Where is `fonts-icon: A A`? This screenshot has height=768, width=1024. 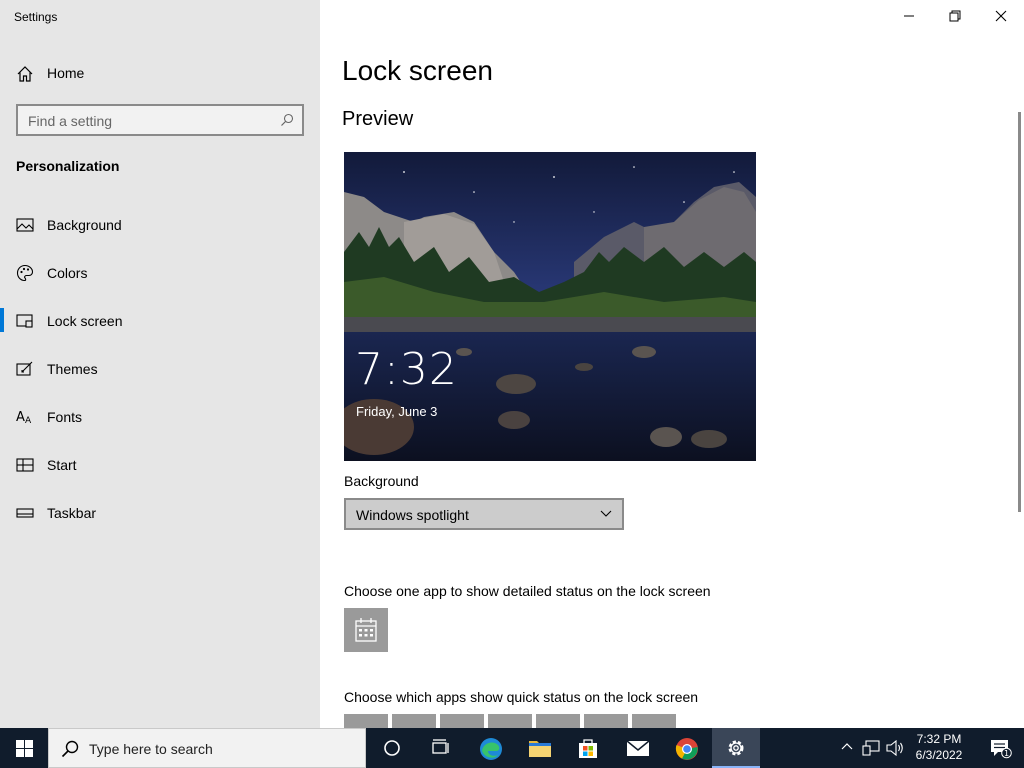
fonts-icon: A A is located at coordinates (24, 418).